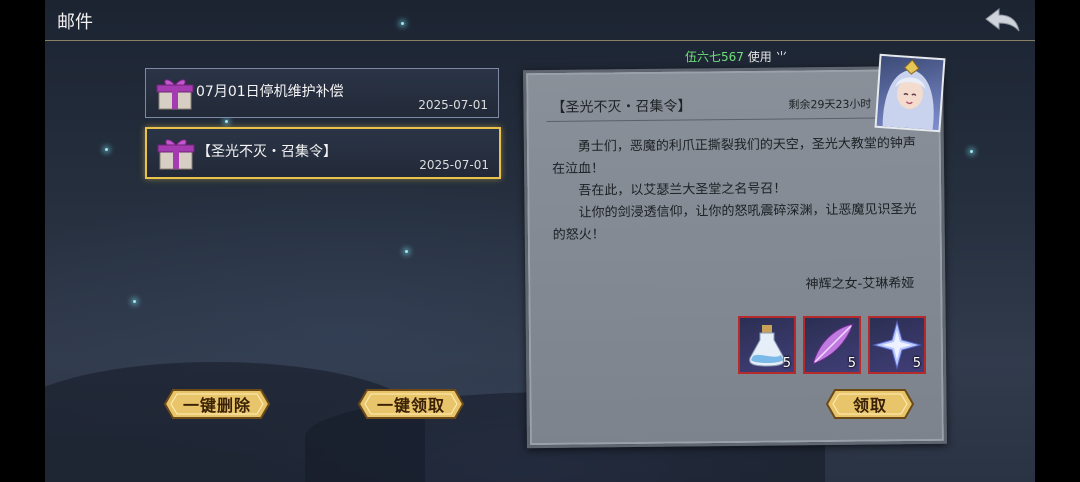  I want to click on delete-all-label: 一键删除, so click(216, 405).